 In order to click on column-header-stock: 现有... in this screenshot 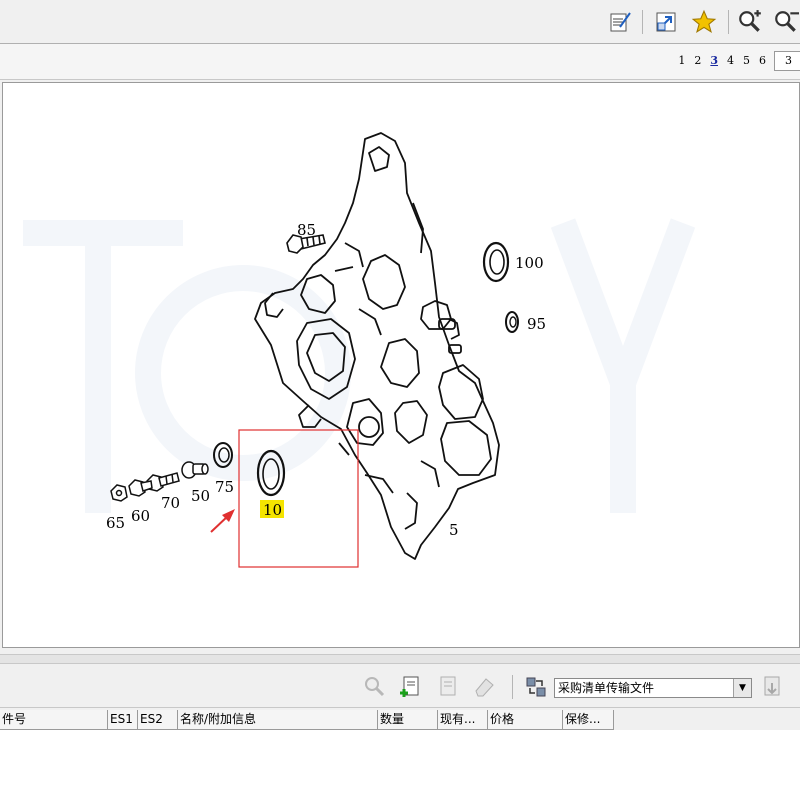, I will do `click(463, 720)`.